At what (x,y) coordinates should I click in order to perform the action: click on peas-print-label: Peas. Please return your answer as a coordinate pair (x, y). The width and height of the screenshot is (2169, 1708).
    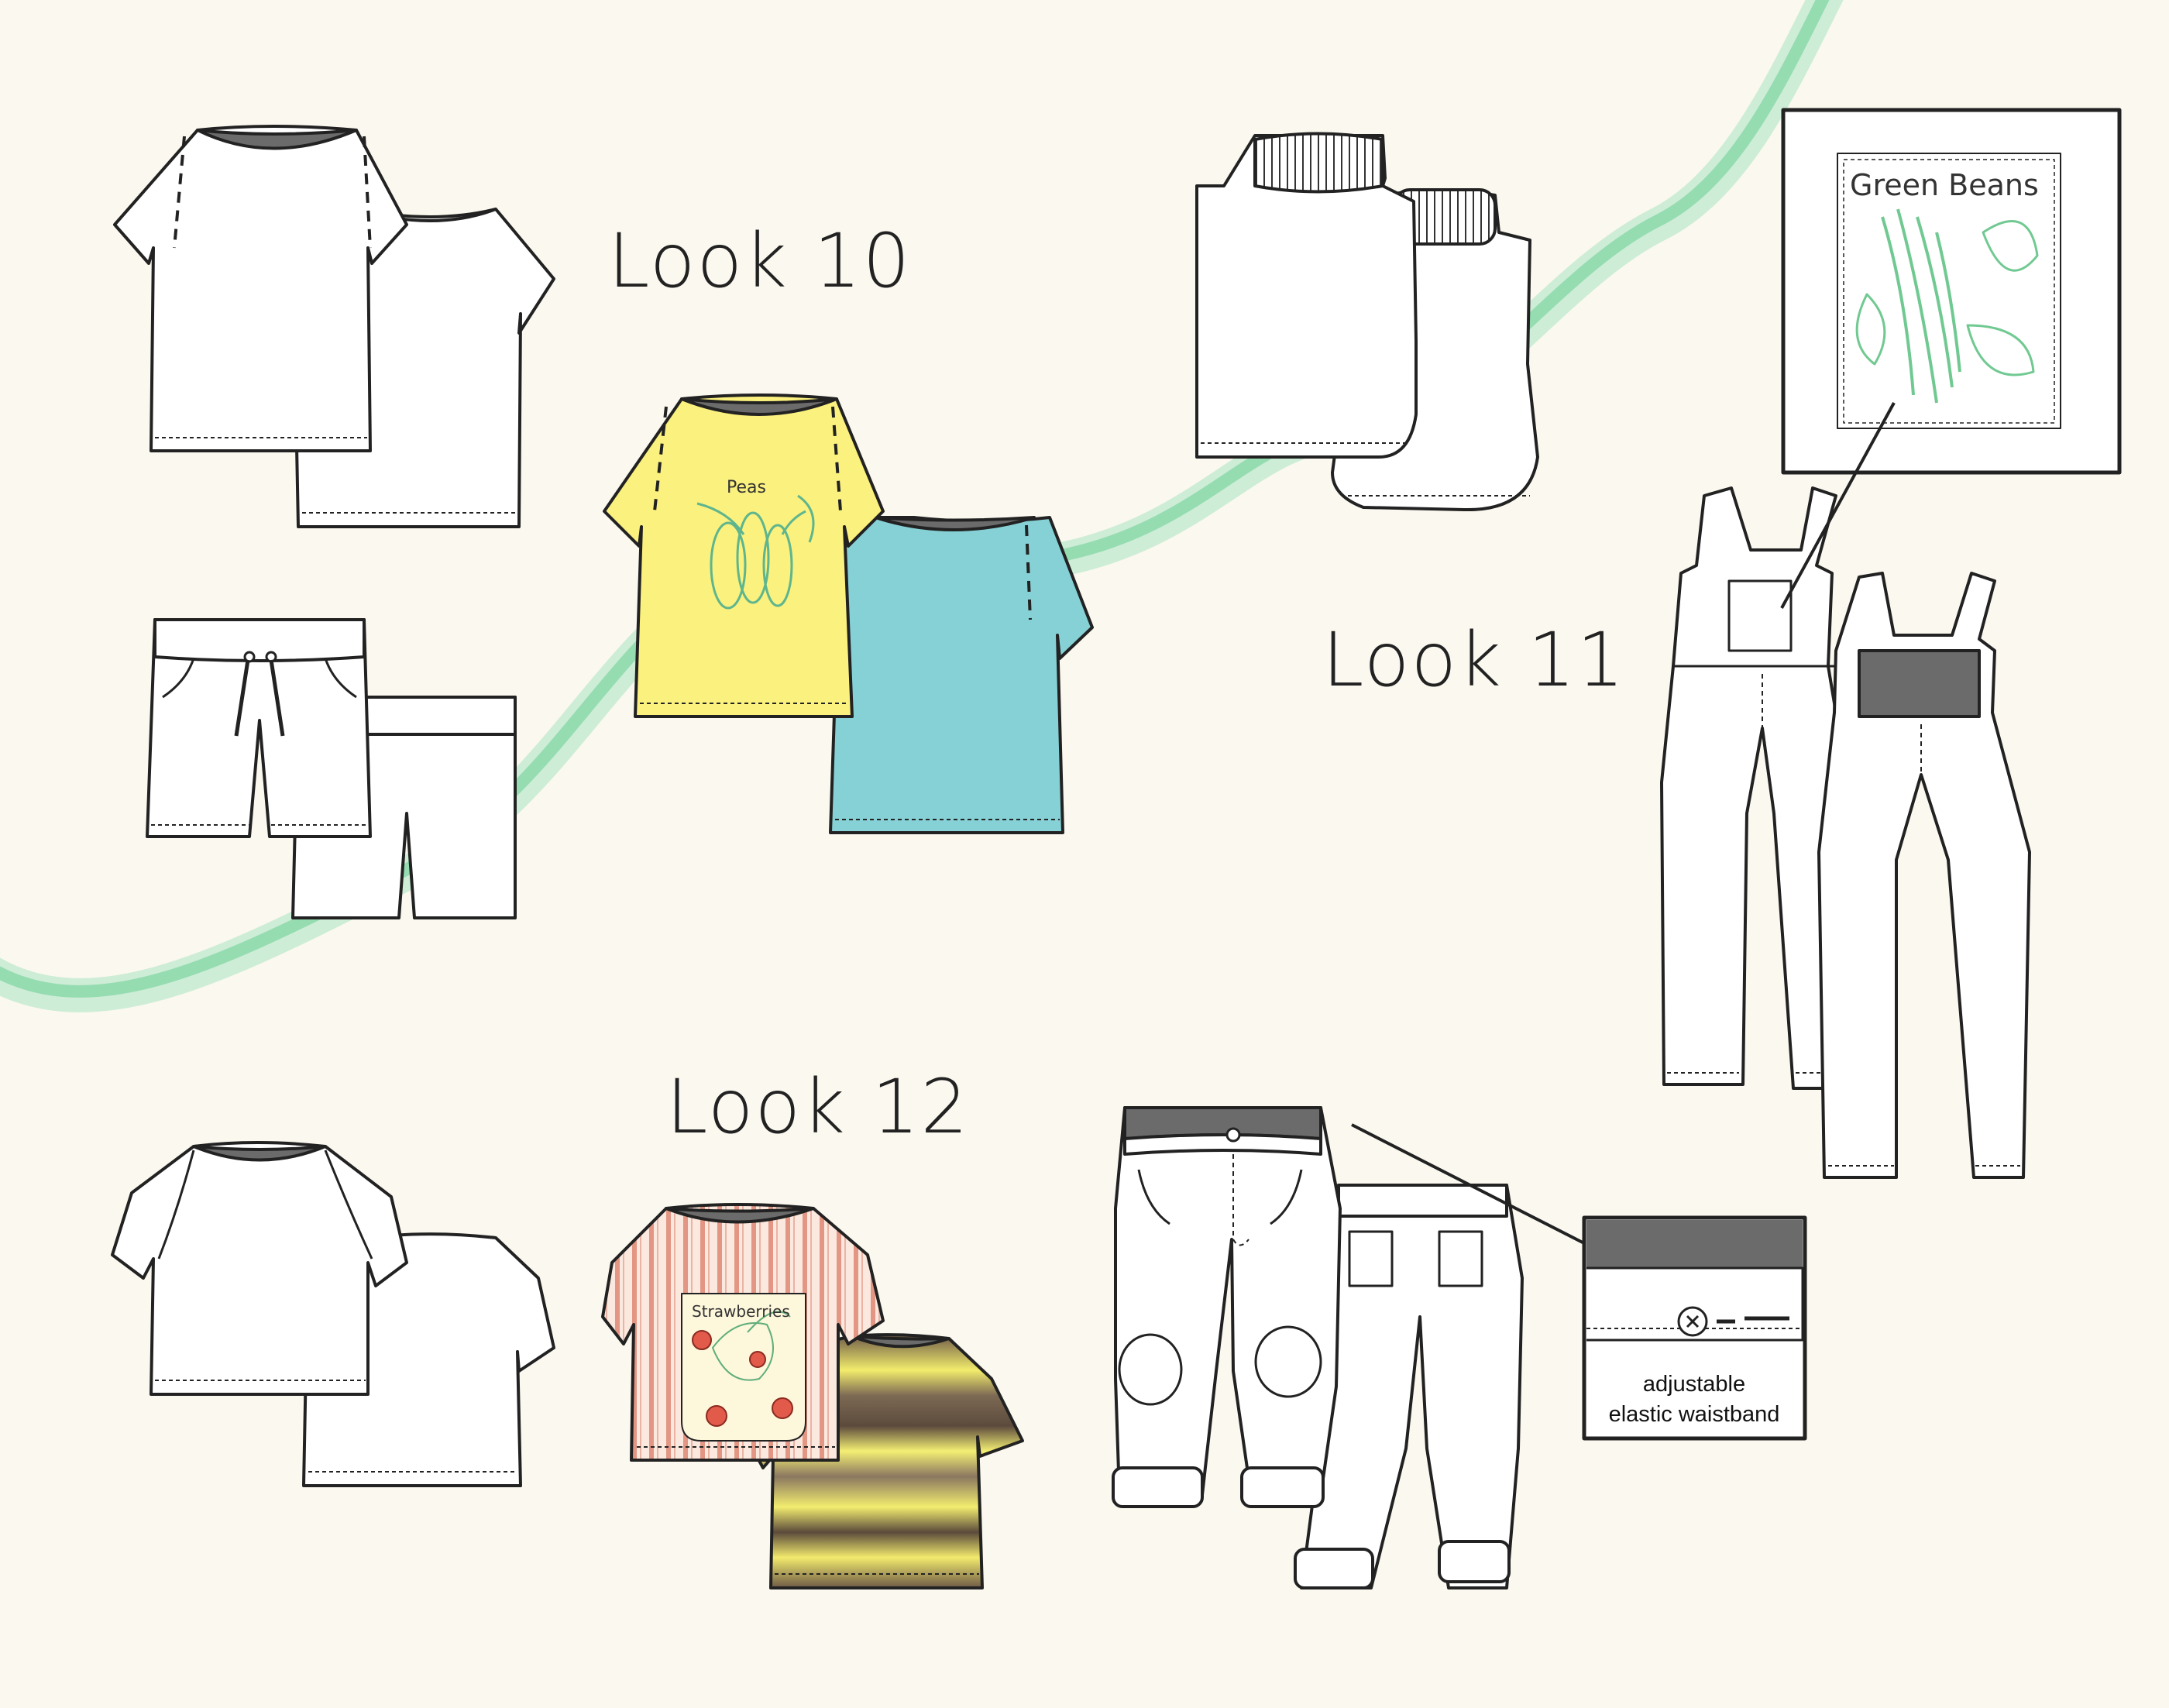
    Looking at the image, I should click on (747, 487).